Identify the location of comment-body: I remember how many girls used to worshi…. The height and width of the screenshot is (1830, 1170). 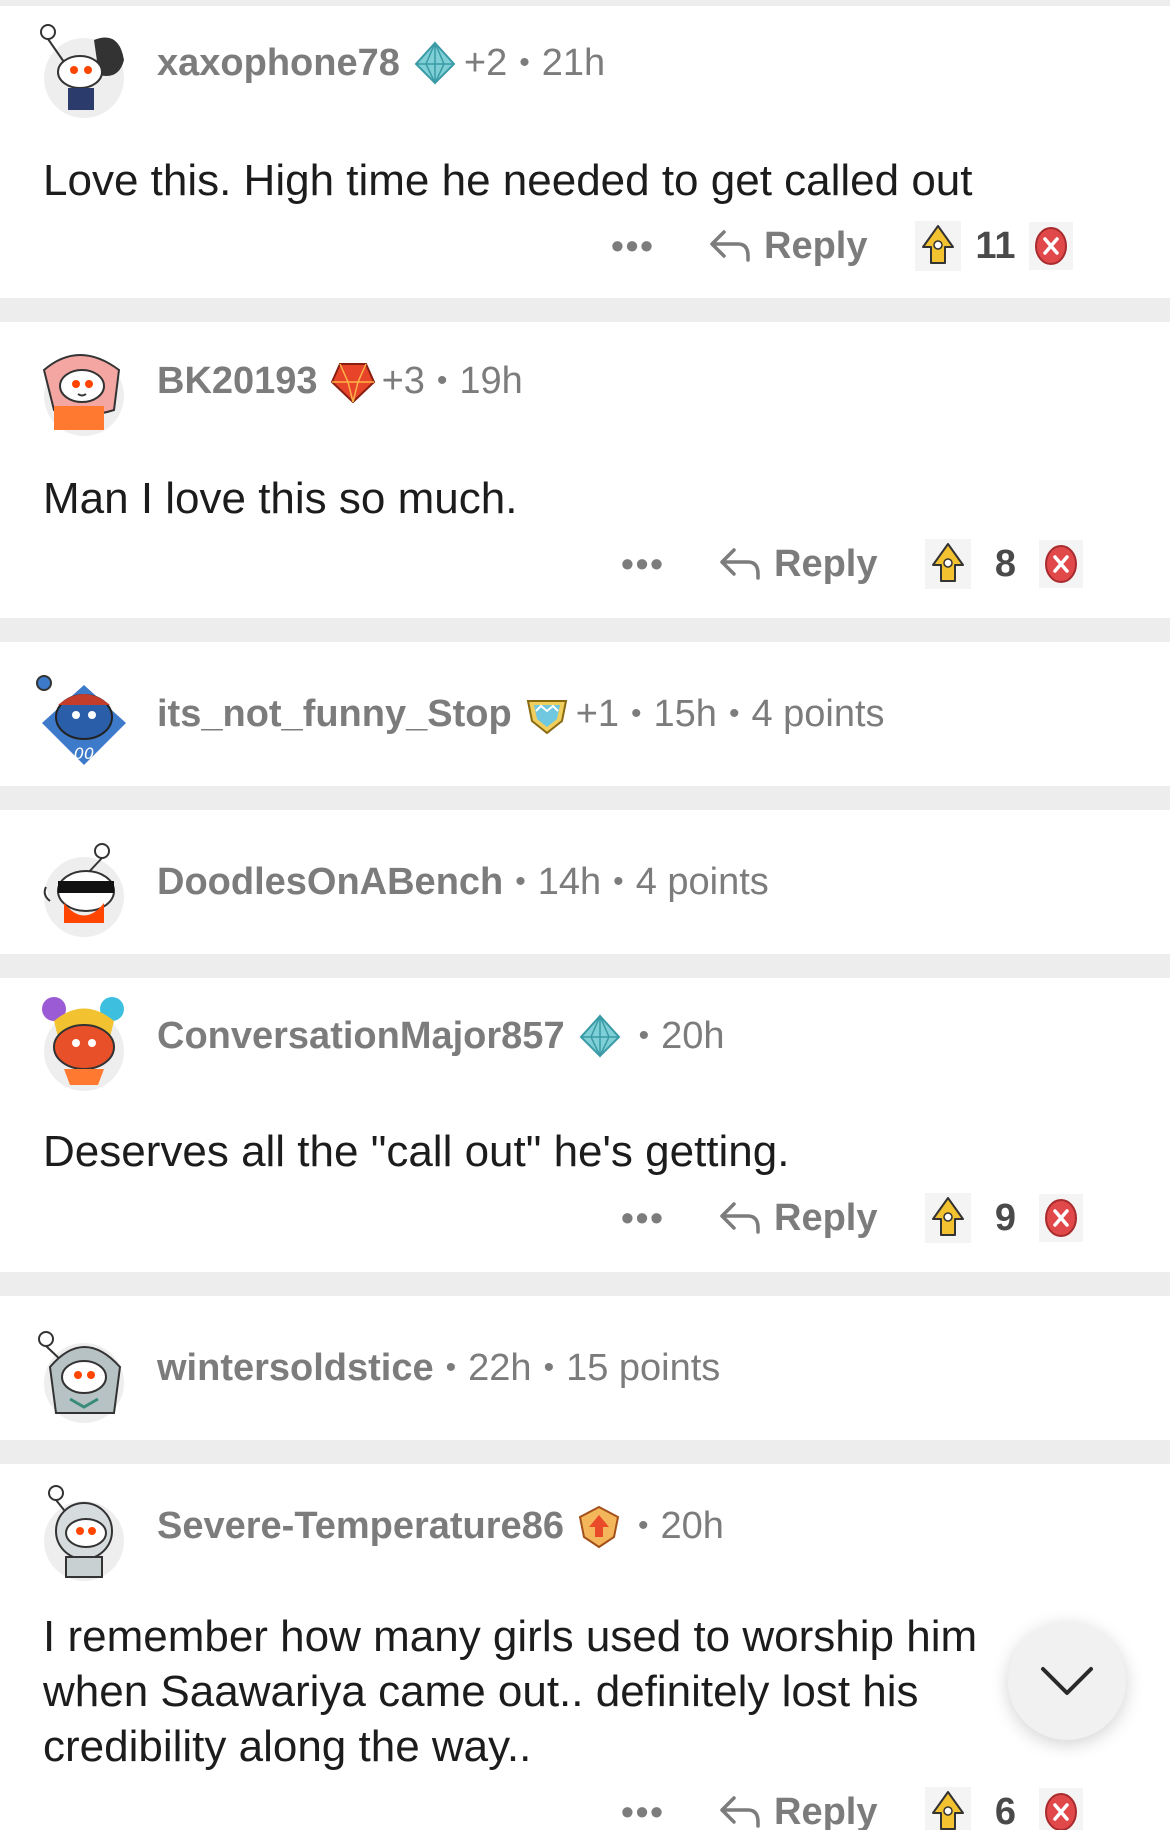
(510, 1691).